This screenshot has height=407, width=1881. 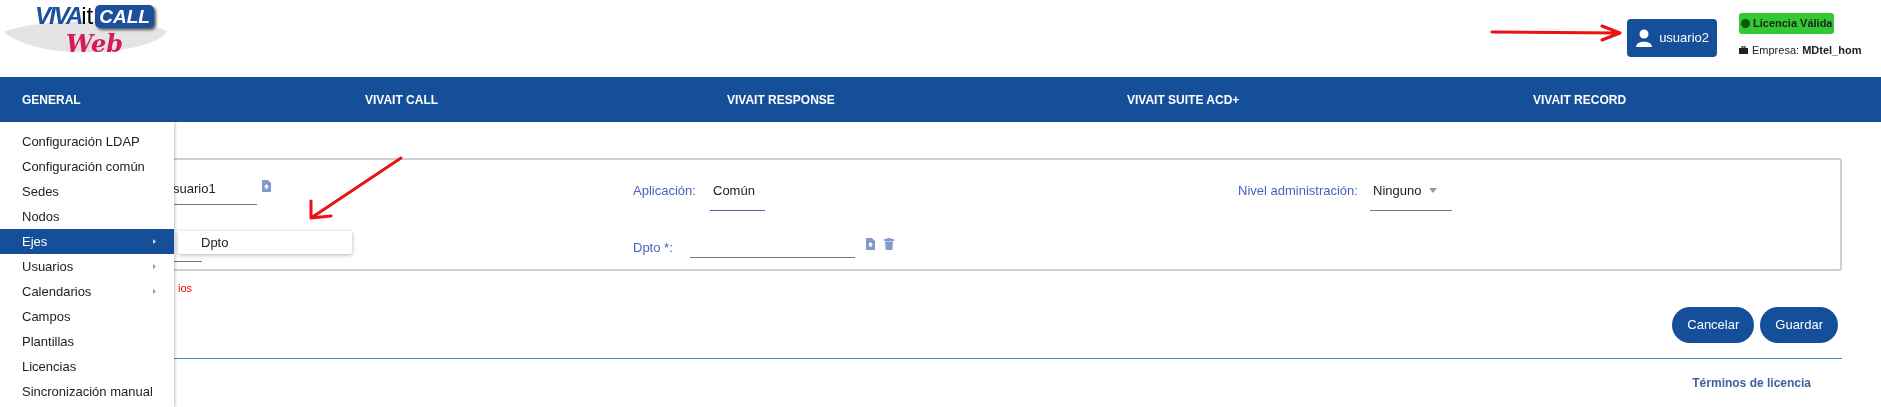 I want to click on license-badge: Licencia Válida, so click(x=1787, y=23).